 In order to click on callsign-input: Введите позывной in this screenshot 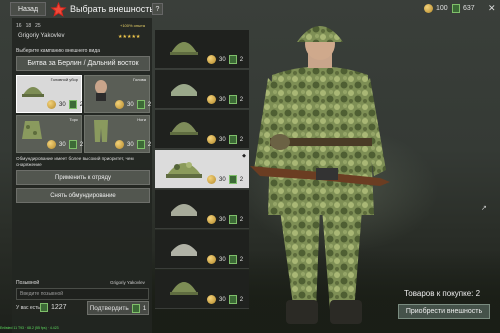, I will do `click(82, 294)`.